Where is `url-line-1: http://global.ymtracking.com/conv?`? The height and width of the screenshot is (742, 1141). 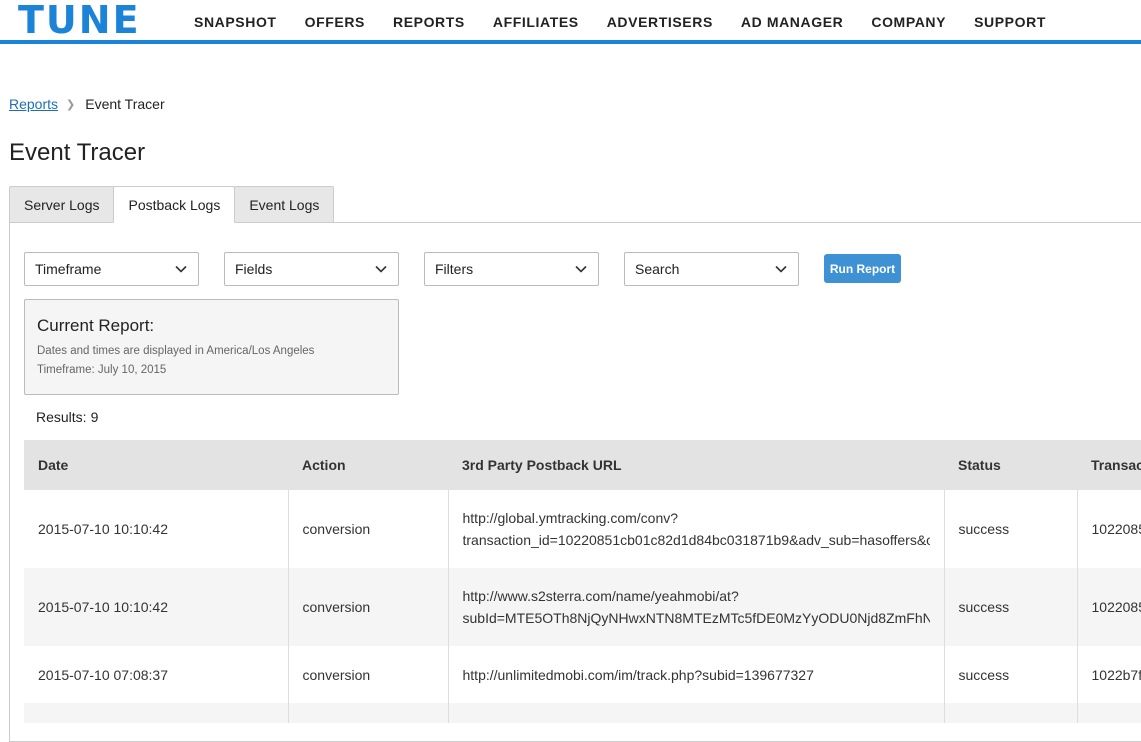
url-line-1: http://global.ymtracking.com/conv? is located at coordinates (570, 518).